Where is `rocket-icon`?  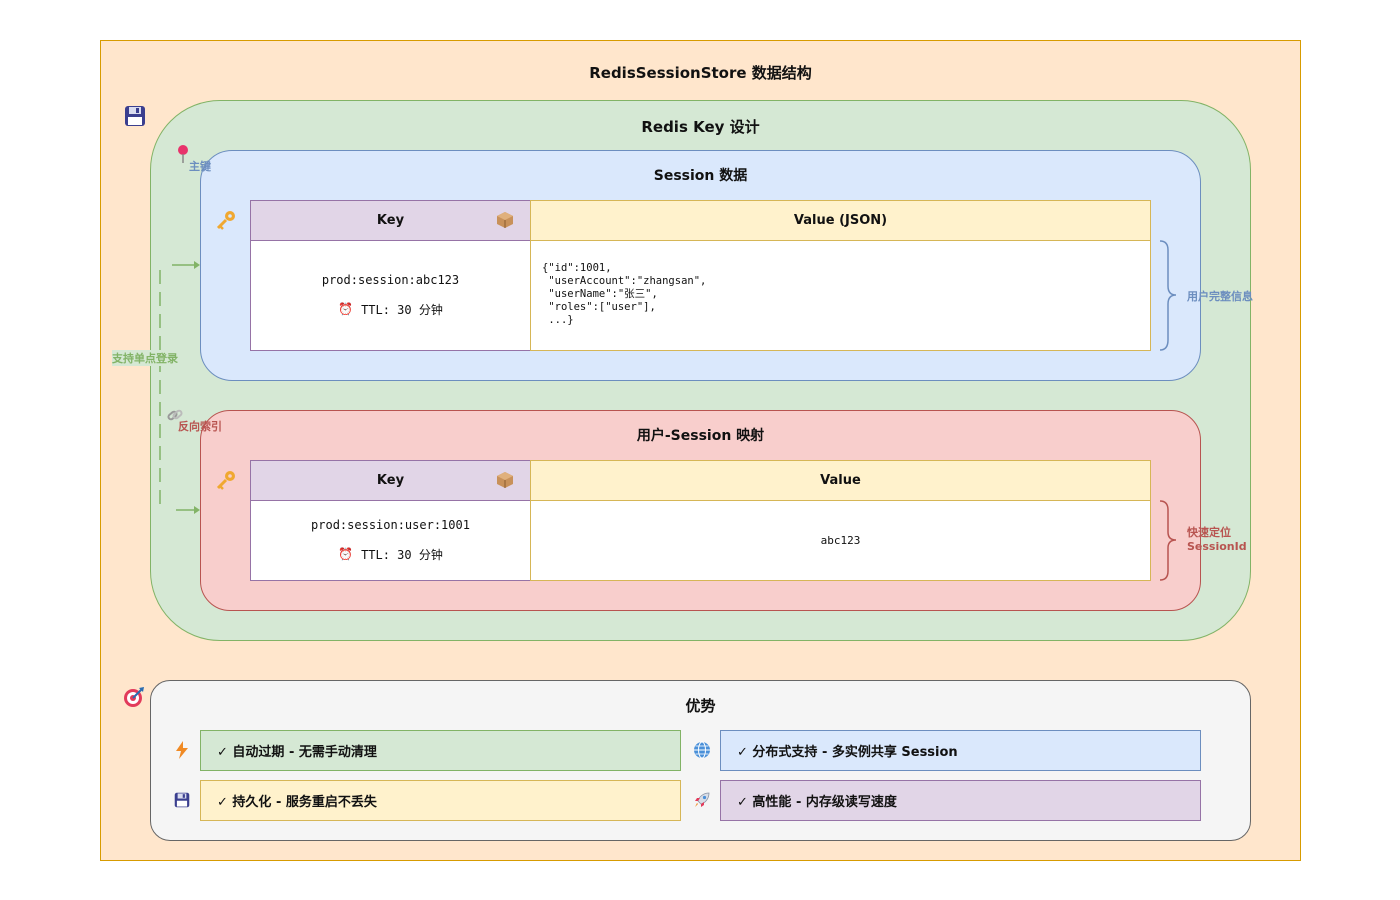 rocket-icon is located at coordinates (702, 802).